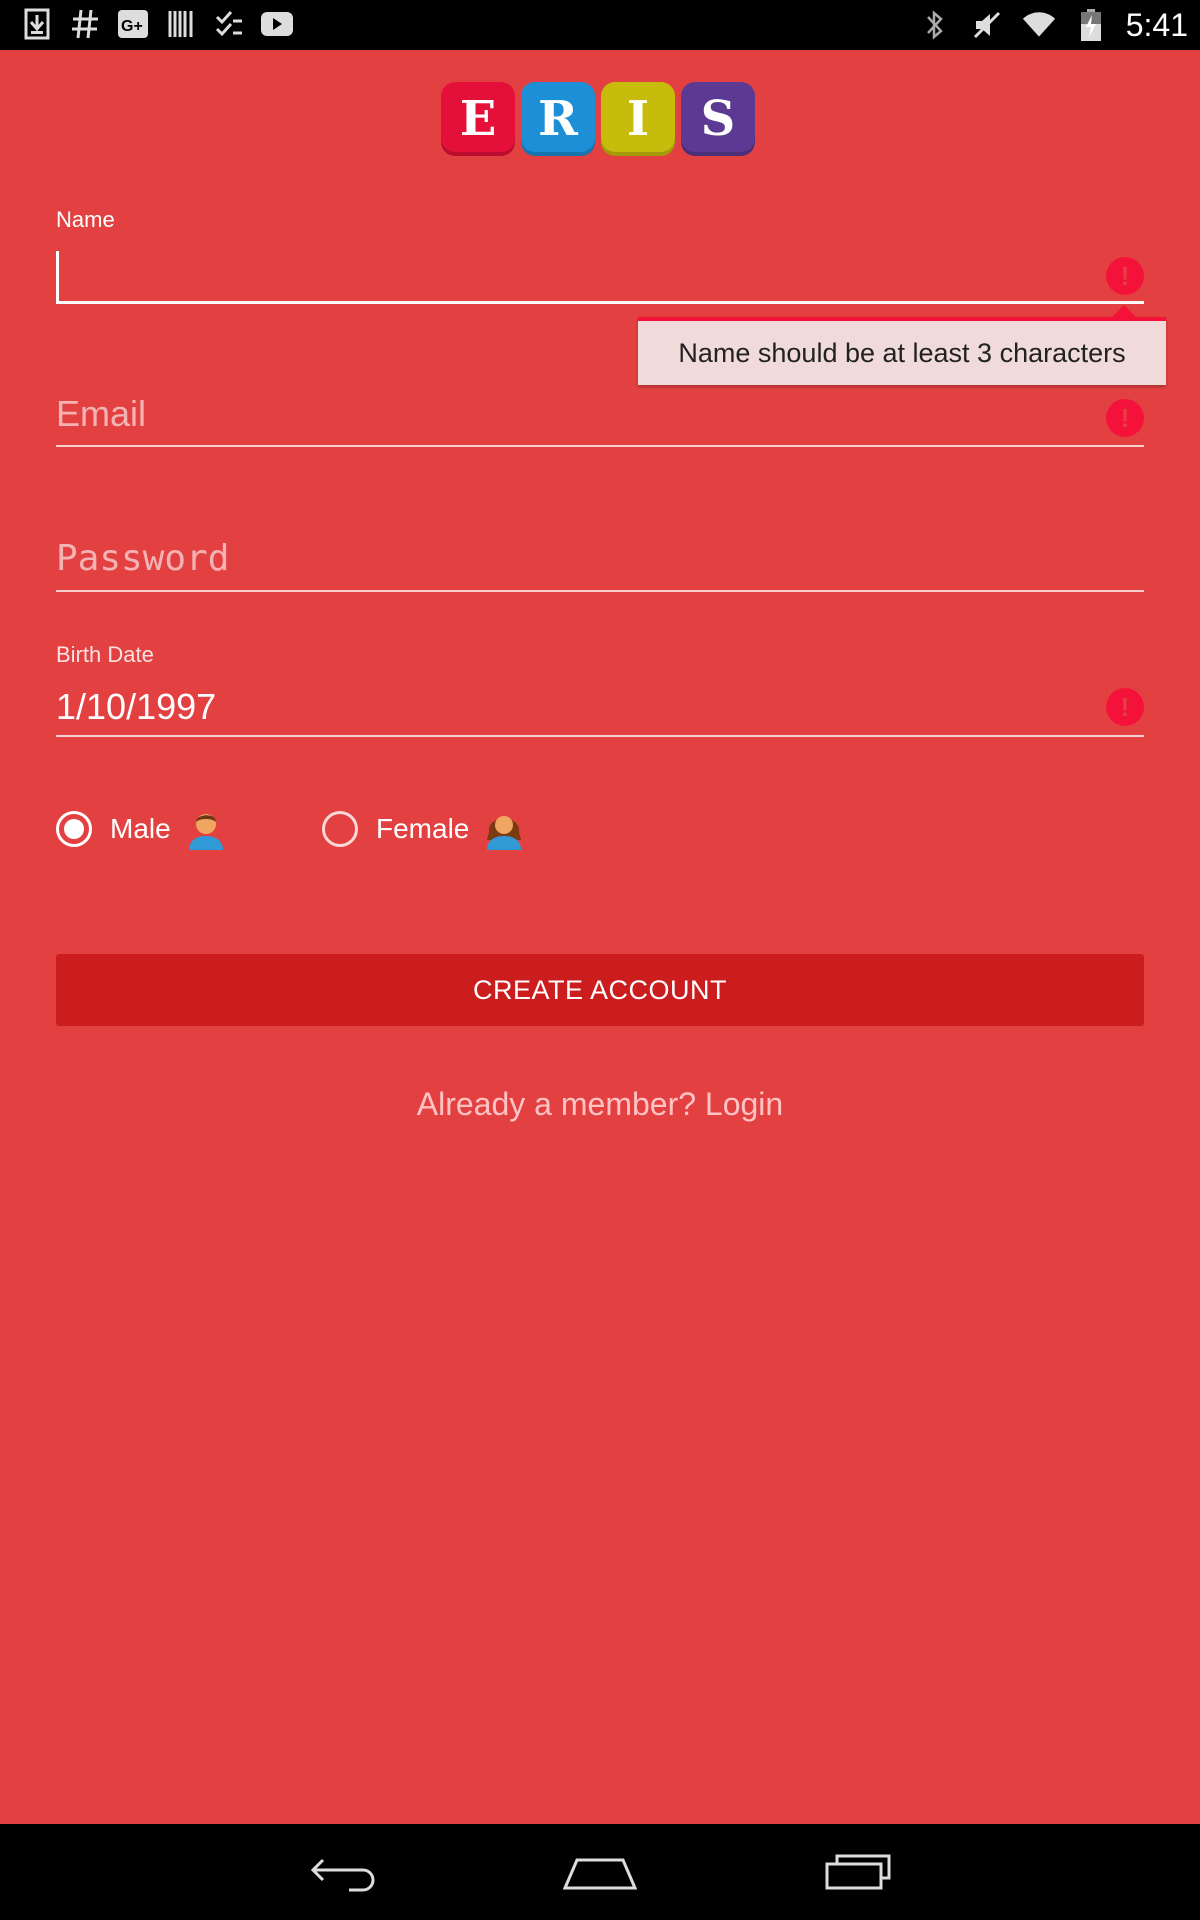  What do you see at coordinates (504, 833) in the screenshot?
I see `female-avatar-icon` at bounding box center [504, 833].